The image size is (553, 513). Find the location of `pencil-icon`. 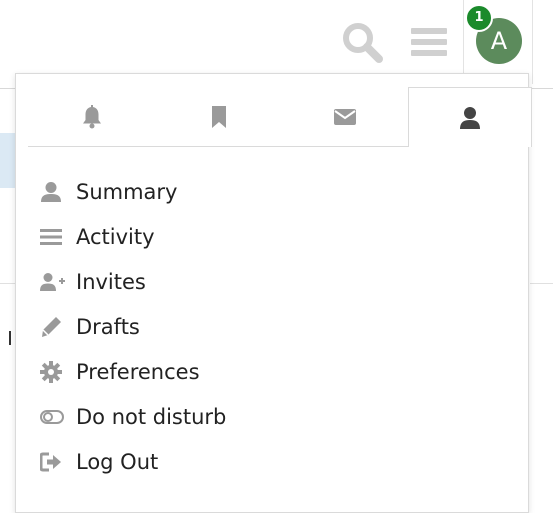

pencil-icon is located at coordinates (53, 327).